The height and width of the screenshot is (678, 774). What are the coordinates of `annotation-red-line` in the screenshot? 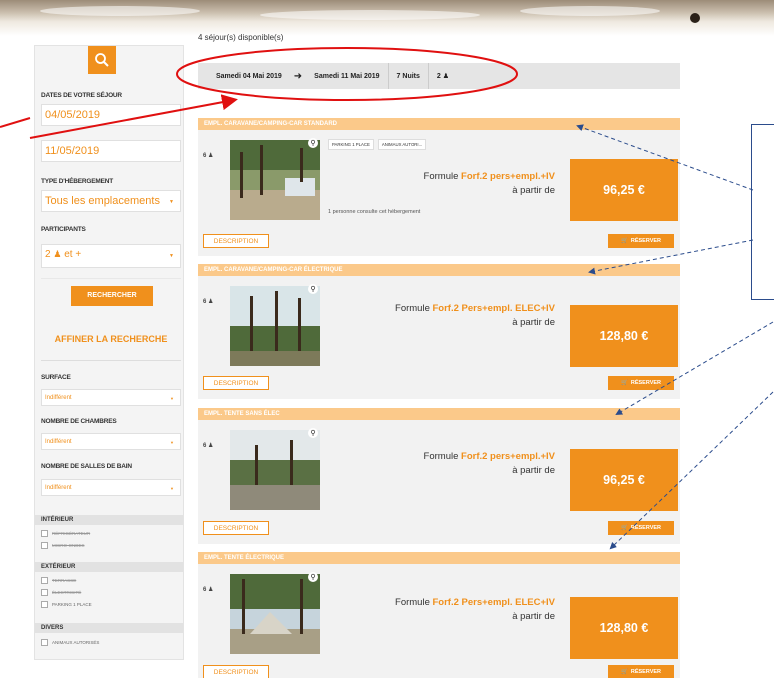 It's located at (15, 122).